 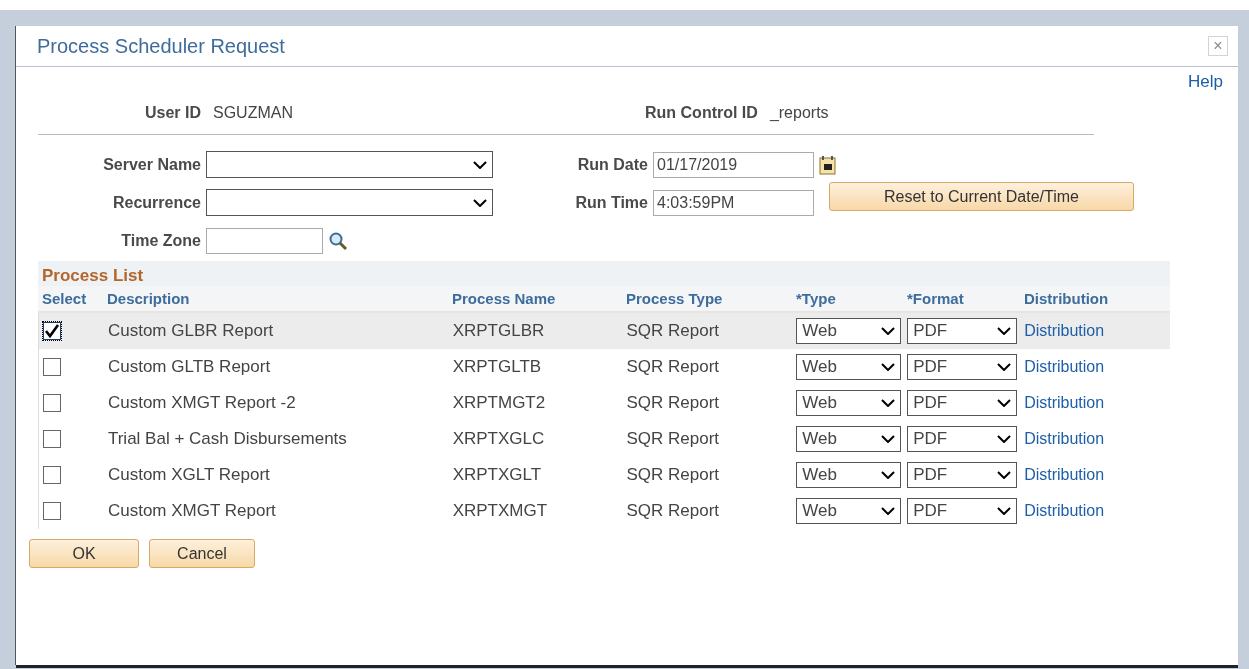 What do you see at coordinates (674, 298) in the screenshot?
I see `column-header: Process Type` at bounding box center [674, 298].